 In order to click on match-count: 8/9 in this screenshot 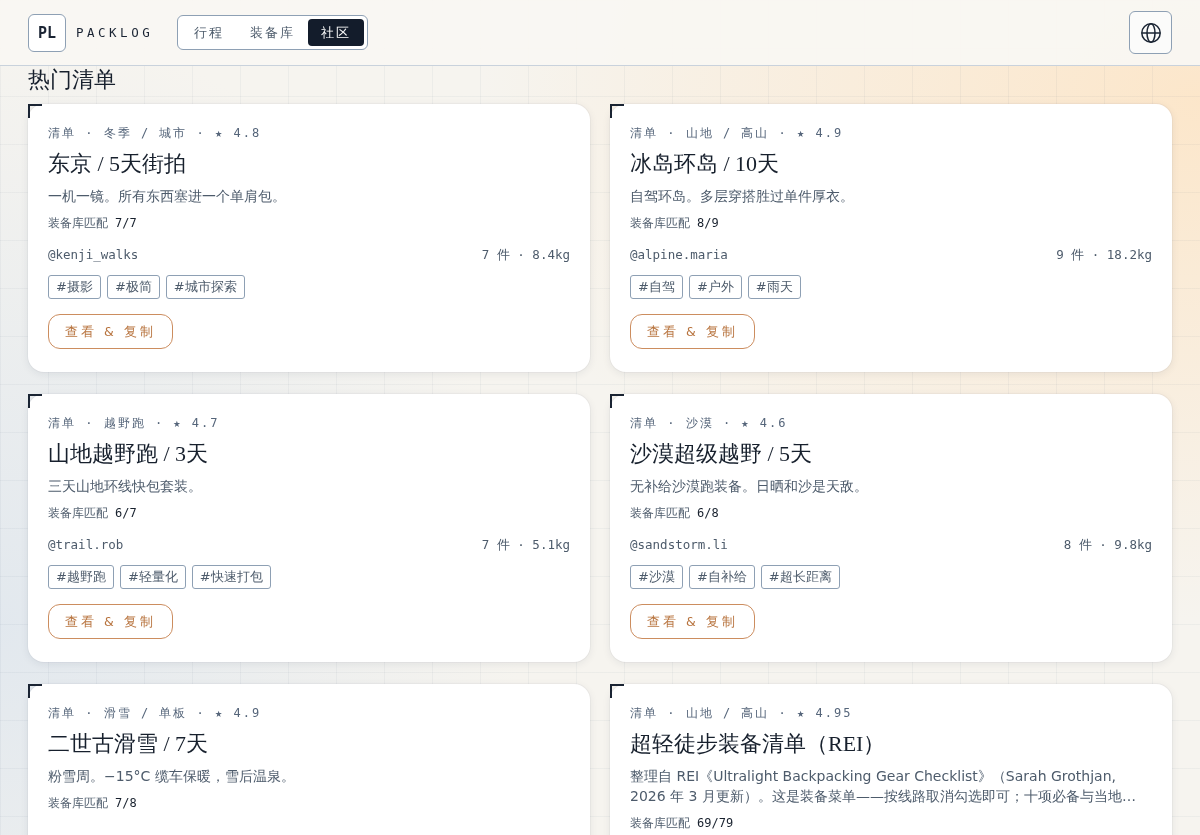, I will do `click(708, 223)`.